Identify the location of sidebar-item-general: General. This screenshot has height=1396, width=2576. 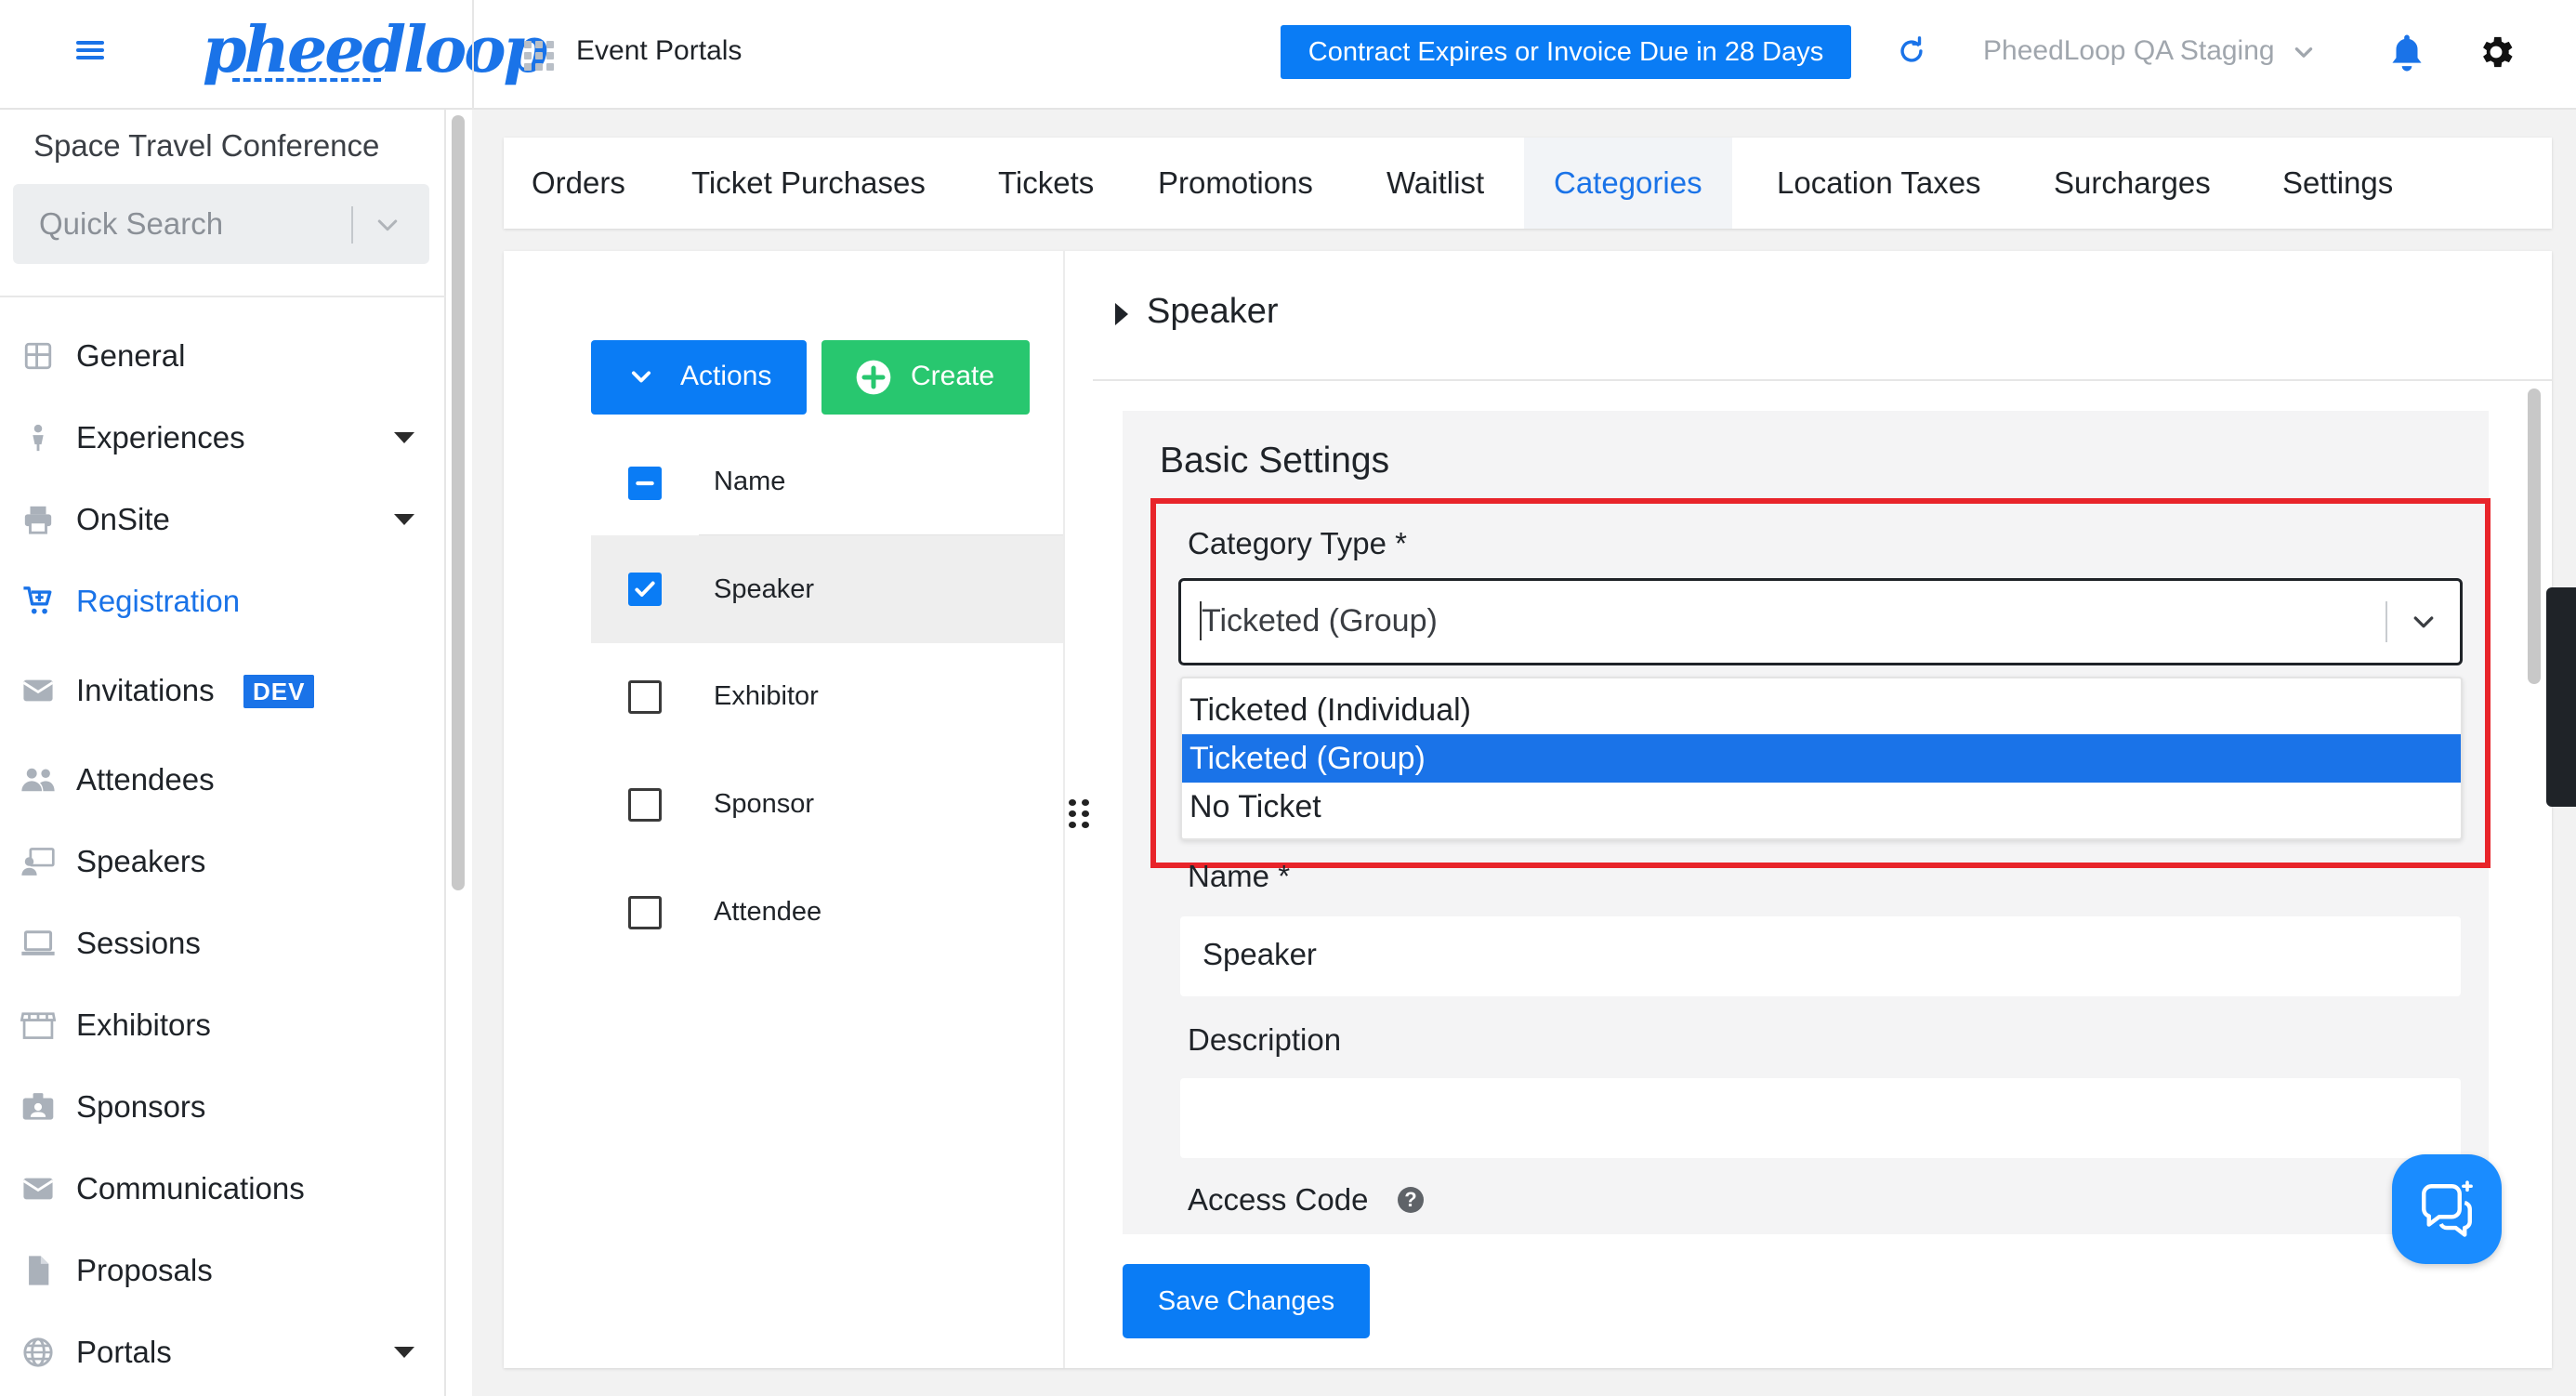
(223, 356).